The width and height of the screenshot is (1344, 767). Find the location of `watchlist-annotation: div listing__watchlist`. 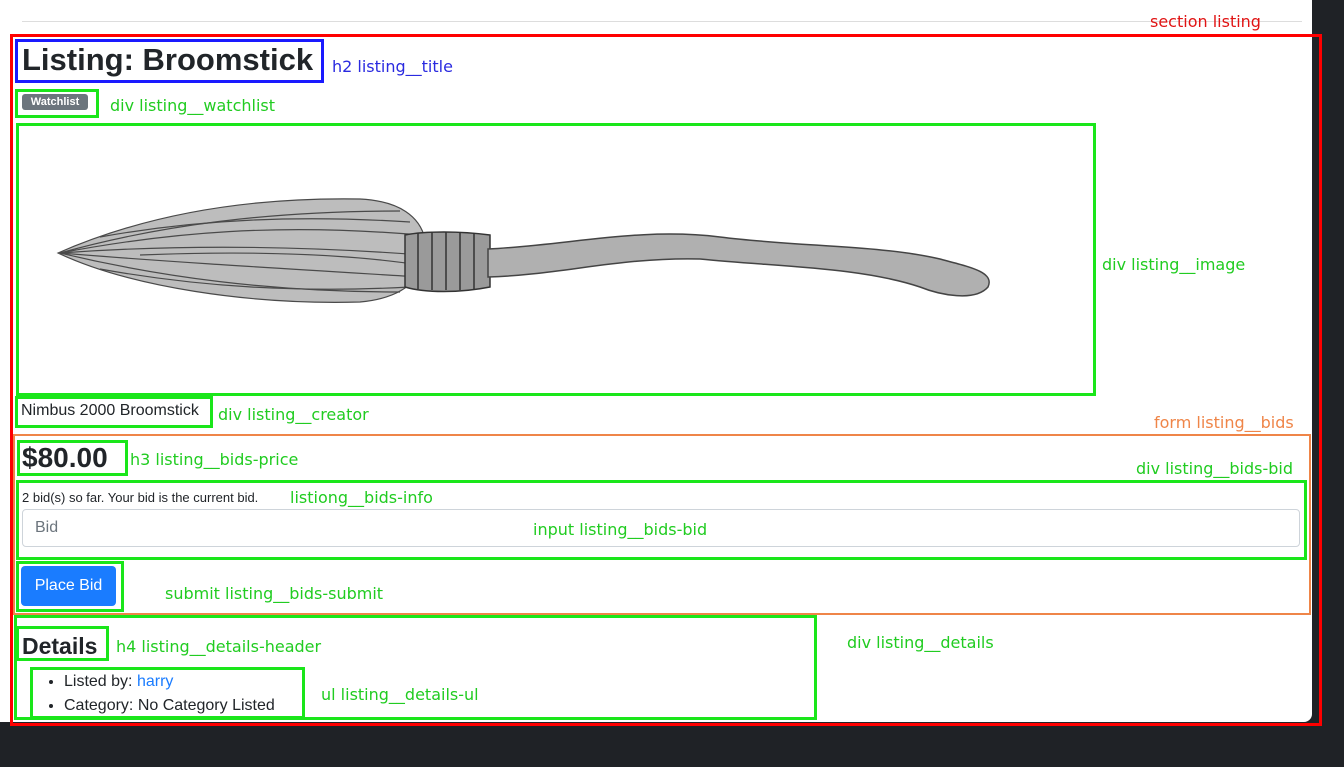

watchlist-annotation: div listing__watchlist is located at coordinates (192, 105).